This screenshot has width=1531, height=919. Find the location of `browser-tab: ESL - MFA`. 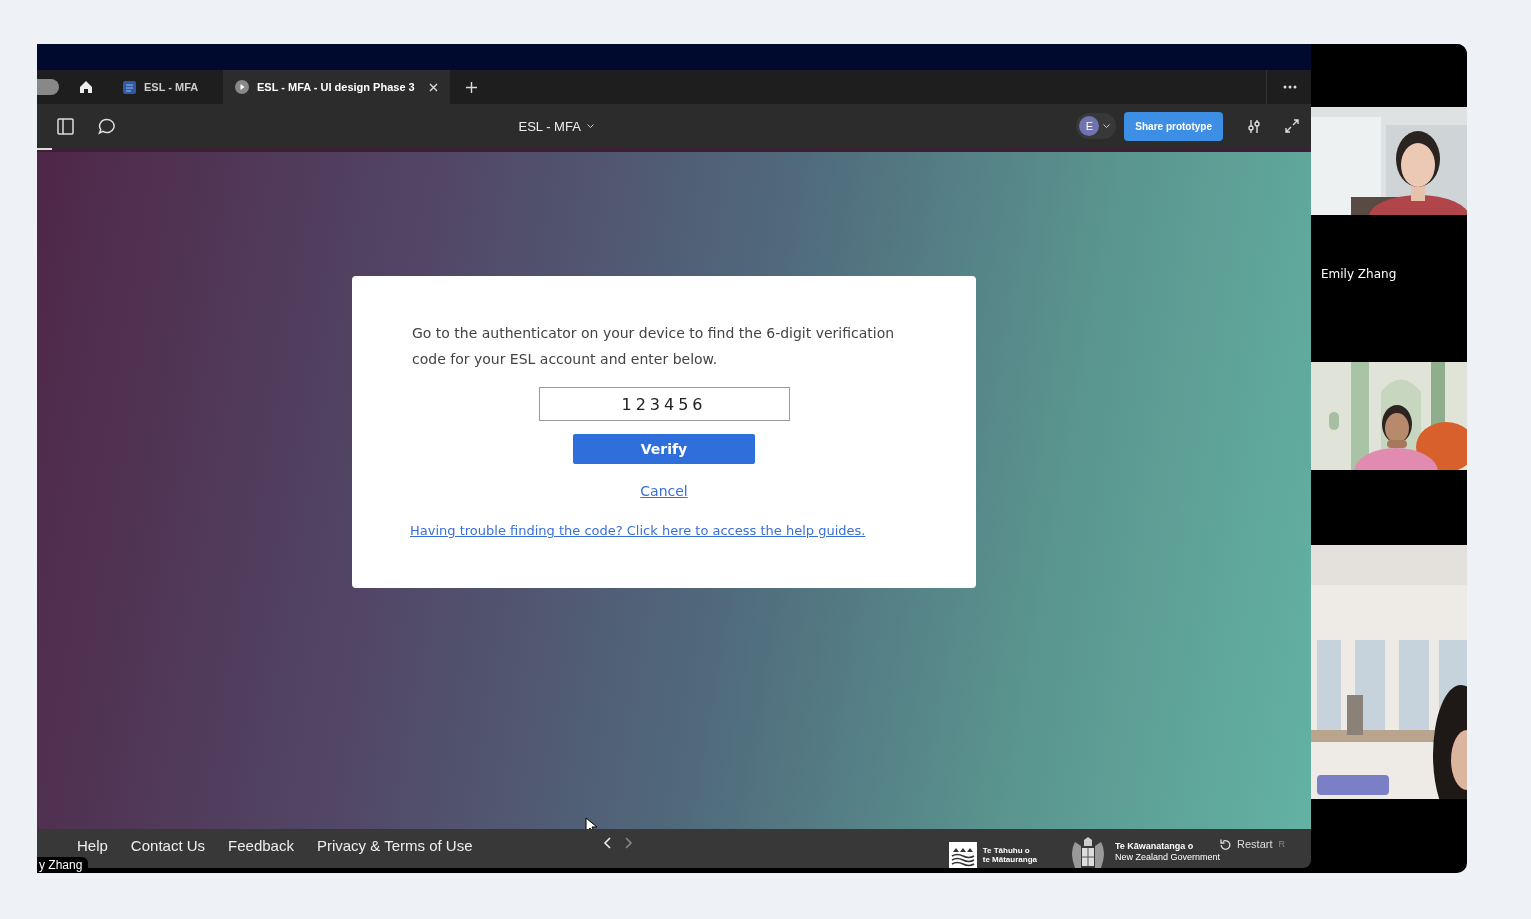

browser-tab: ESL - MFA is located at coordinates (167, 87).